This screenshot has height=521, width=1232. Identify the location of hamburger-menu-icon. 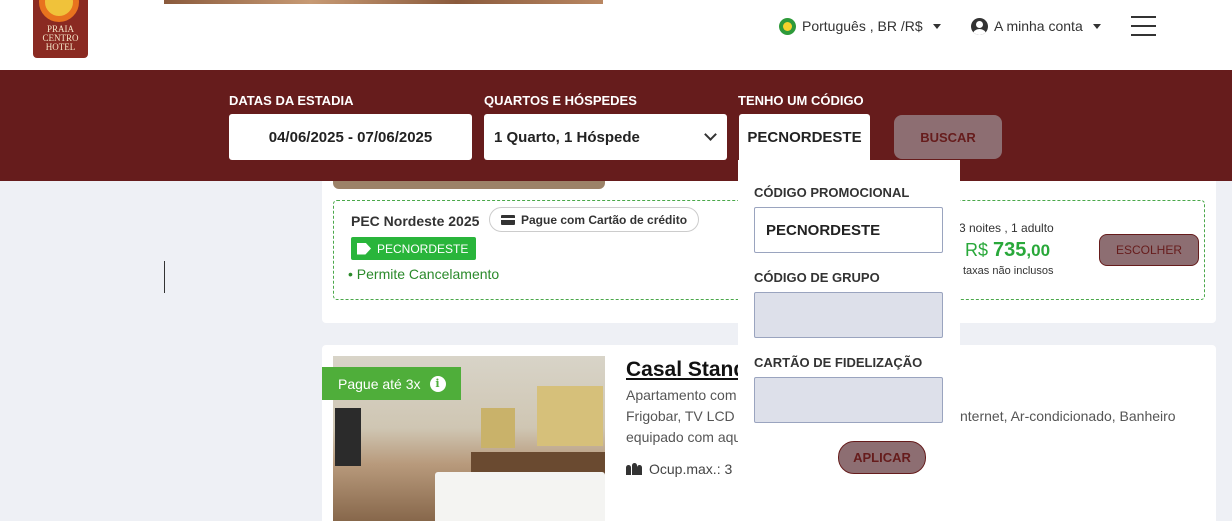
(1143, 26).